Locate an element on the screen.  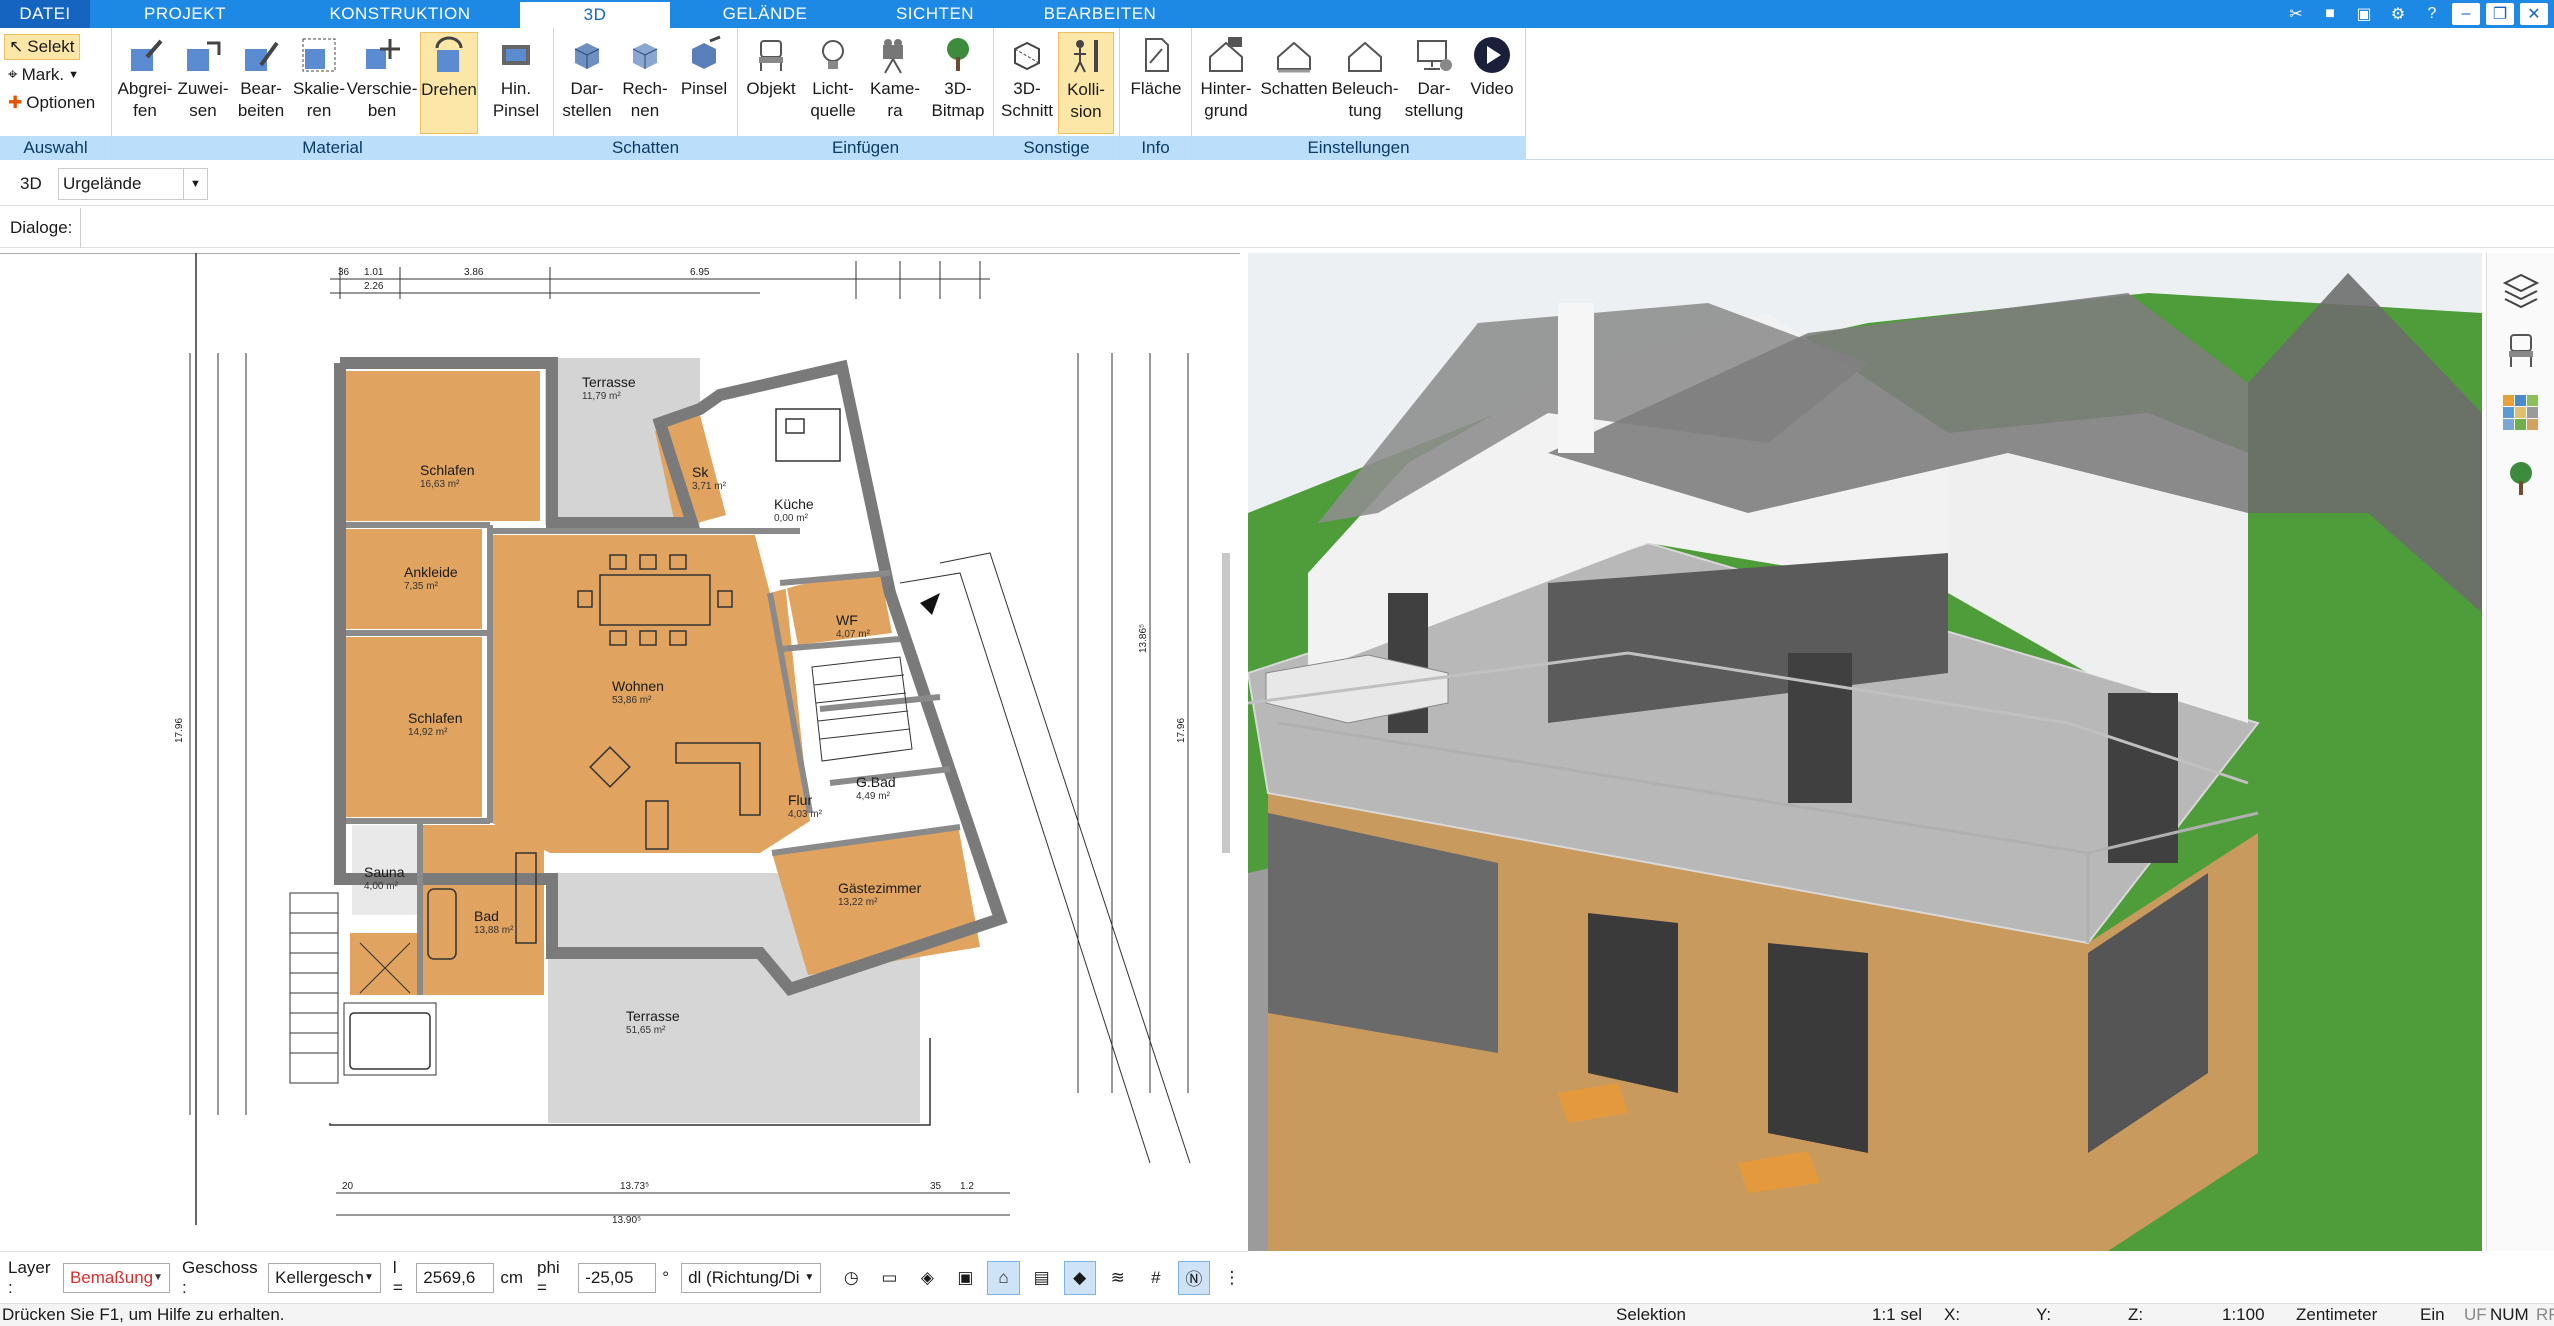
abgreifen-button: Abgrei- fen is located at coordinates (145, 77).